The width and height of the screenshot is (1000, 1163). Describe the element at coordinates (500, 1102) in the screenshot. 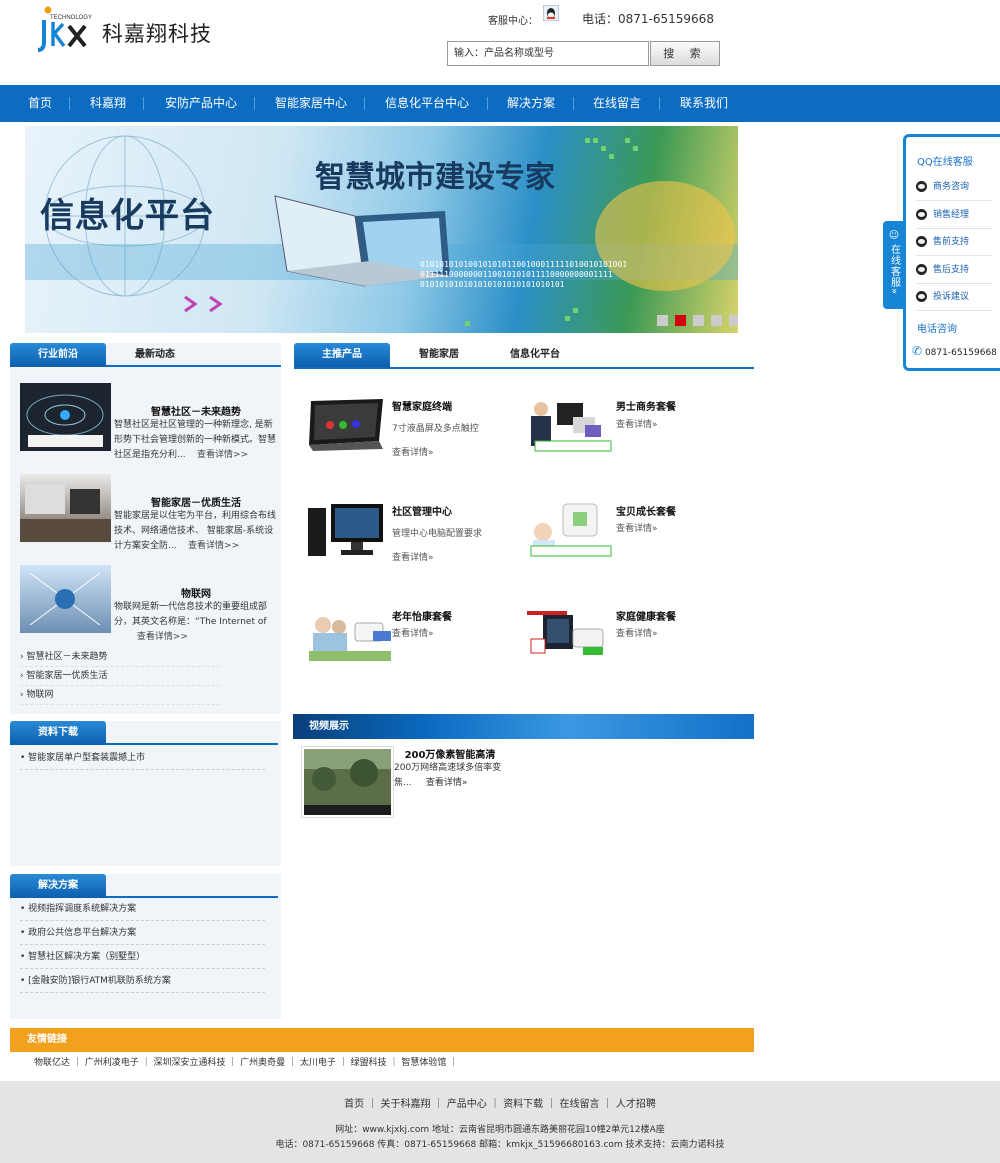

I see `footer-navigation: 首页 ｜ 关于科嘉翔 ｜ 产品中心 ｜ 资料下载 ｜ 在线留言 ｜ 人才招聘` at that location.